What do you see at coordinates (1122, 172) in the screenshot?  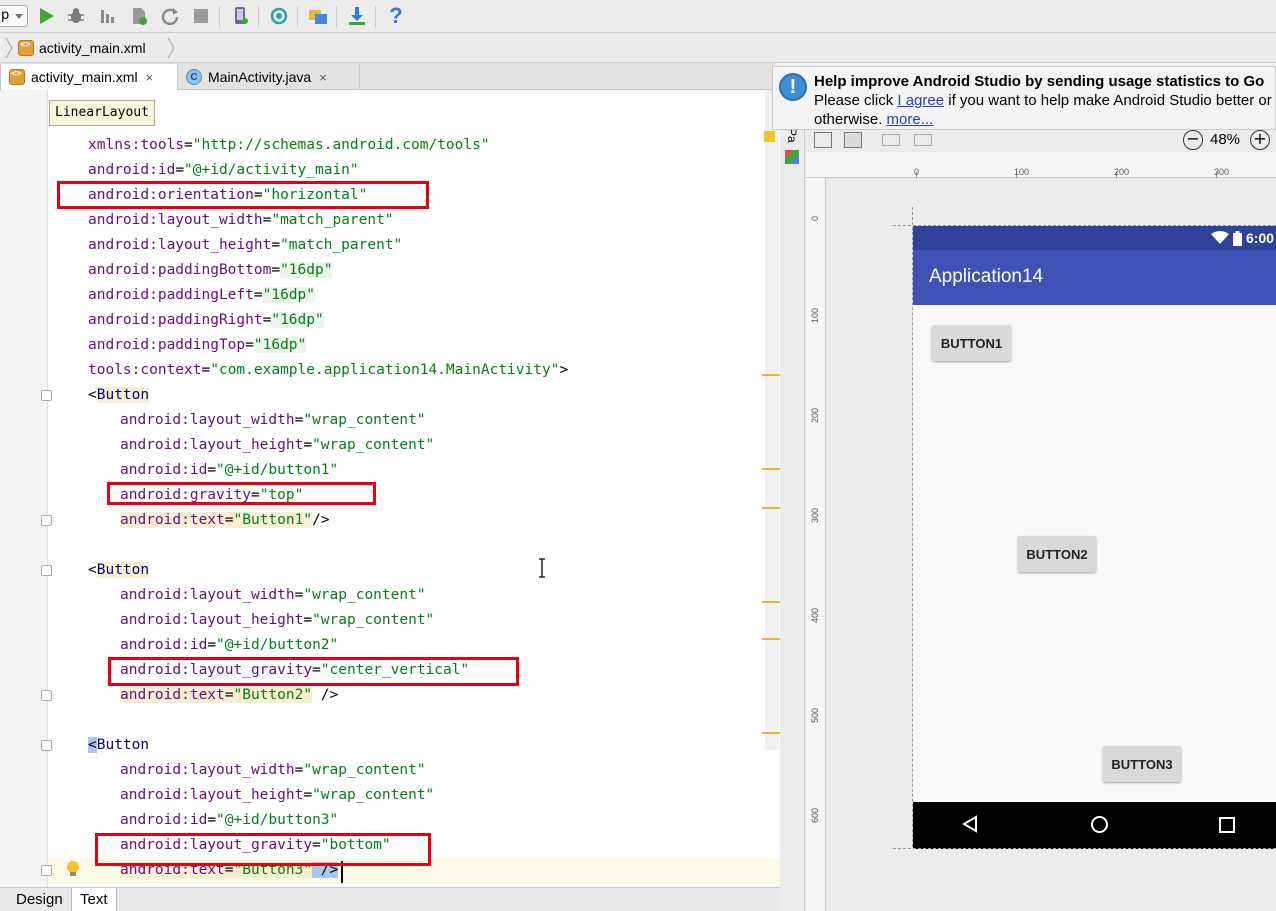 I see `ruler-label: 200` at bounding box center [1122, 172].